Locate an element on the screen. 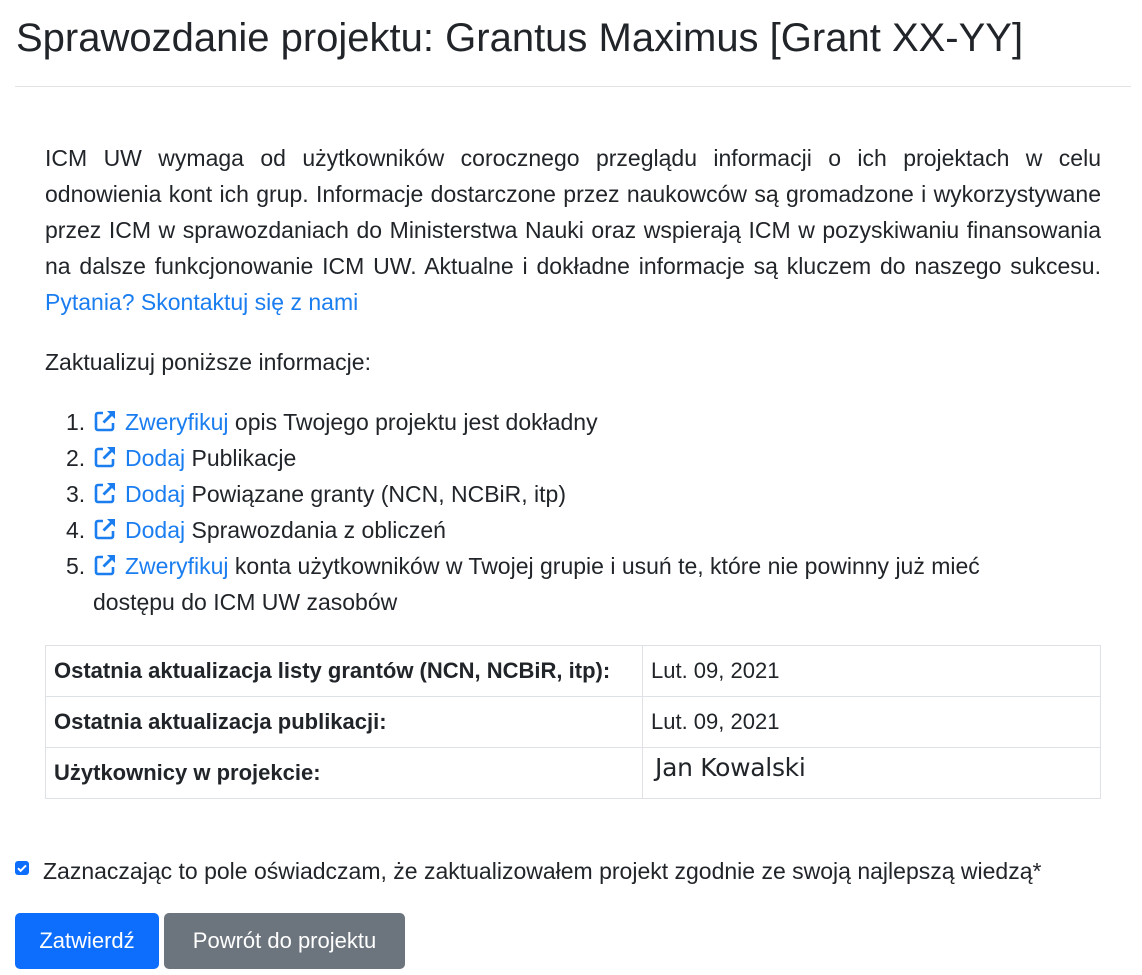  step-link-add-publications: Dodaj is located at coordinates (139, 458).